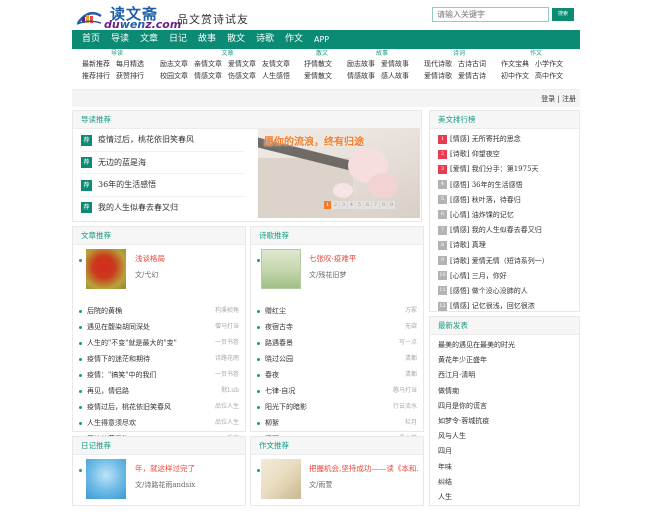 The image size is (650, 513). I want to click on guide-item: 荐无边的蓝是海, so click(163, 163).